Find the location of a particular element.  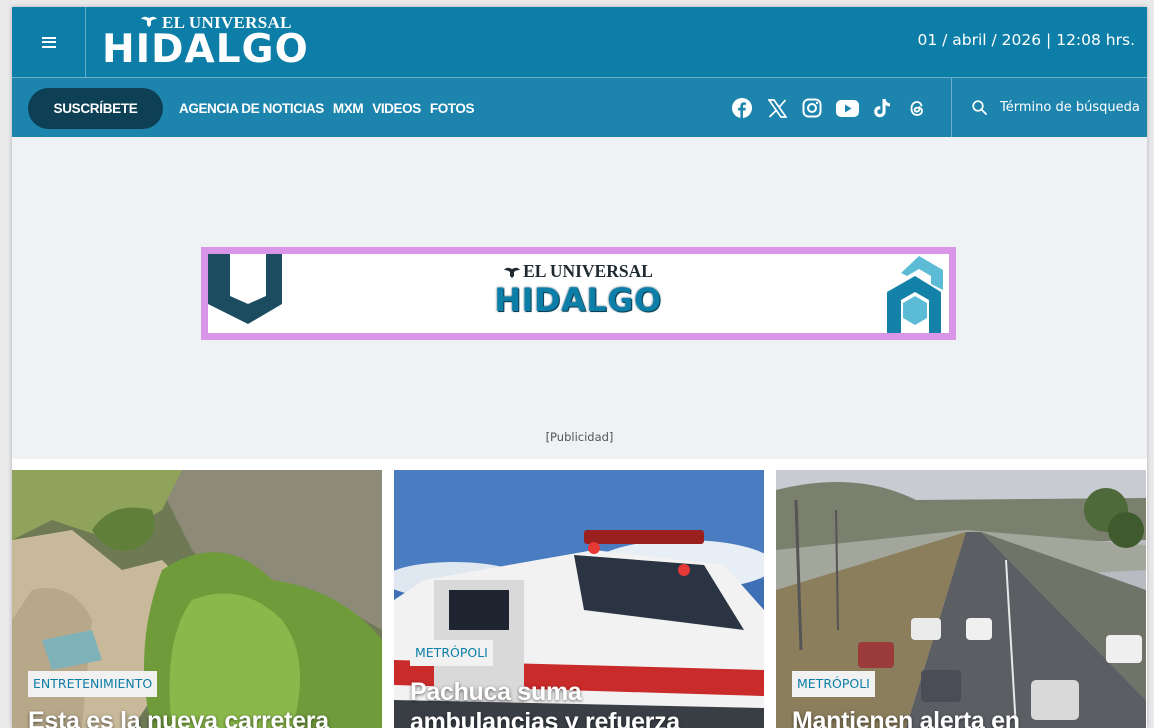

nav-link-fotos: FOTOS is located at coordinates (452, 108).